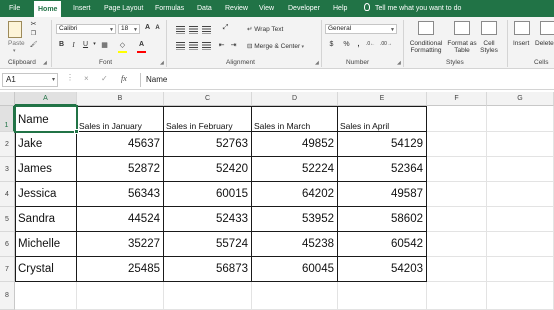 This screenshot has height=310, width=554. I want to click on insert-cells-button: Insert, so click(521, 43).